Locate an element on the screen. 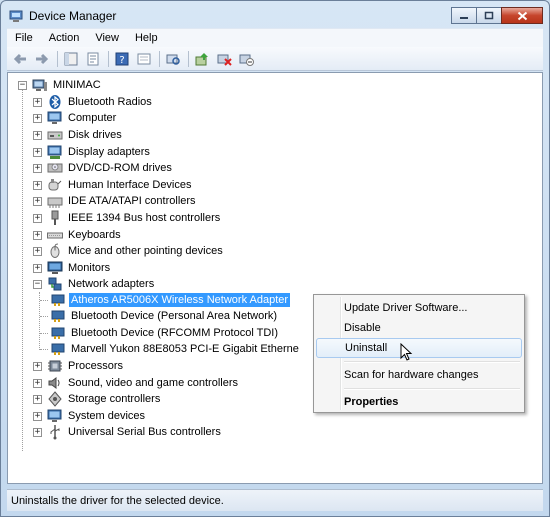 The image size is (550, 517). scan-hardware-icon is located at coordinates (173, 59).